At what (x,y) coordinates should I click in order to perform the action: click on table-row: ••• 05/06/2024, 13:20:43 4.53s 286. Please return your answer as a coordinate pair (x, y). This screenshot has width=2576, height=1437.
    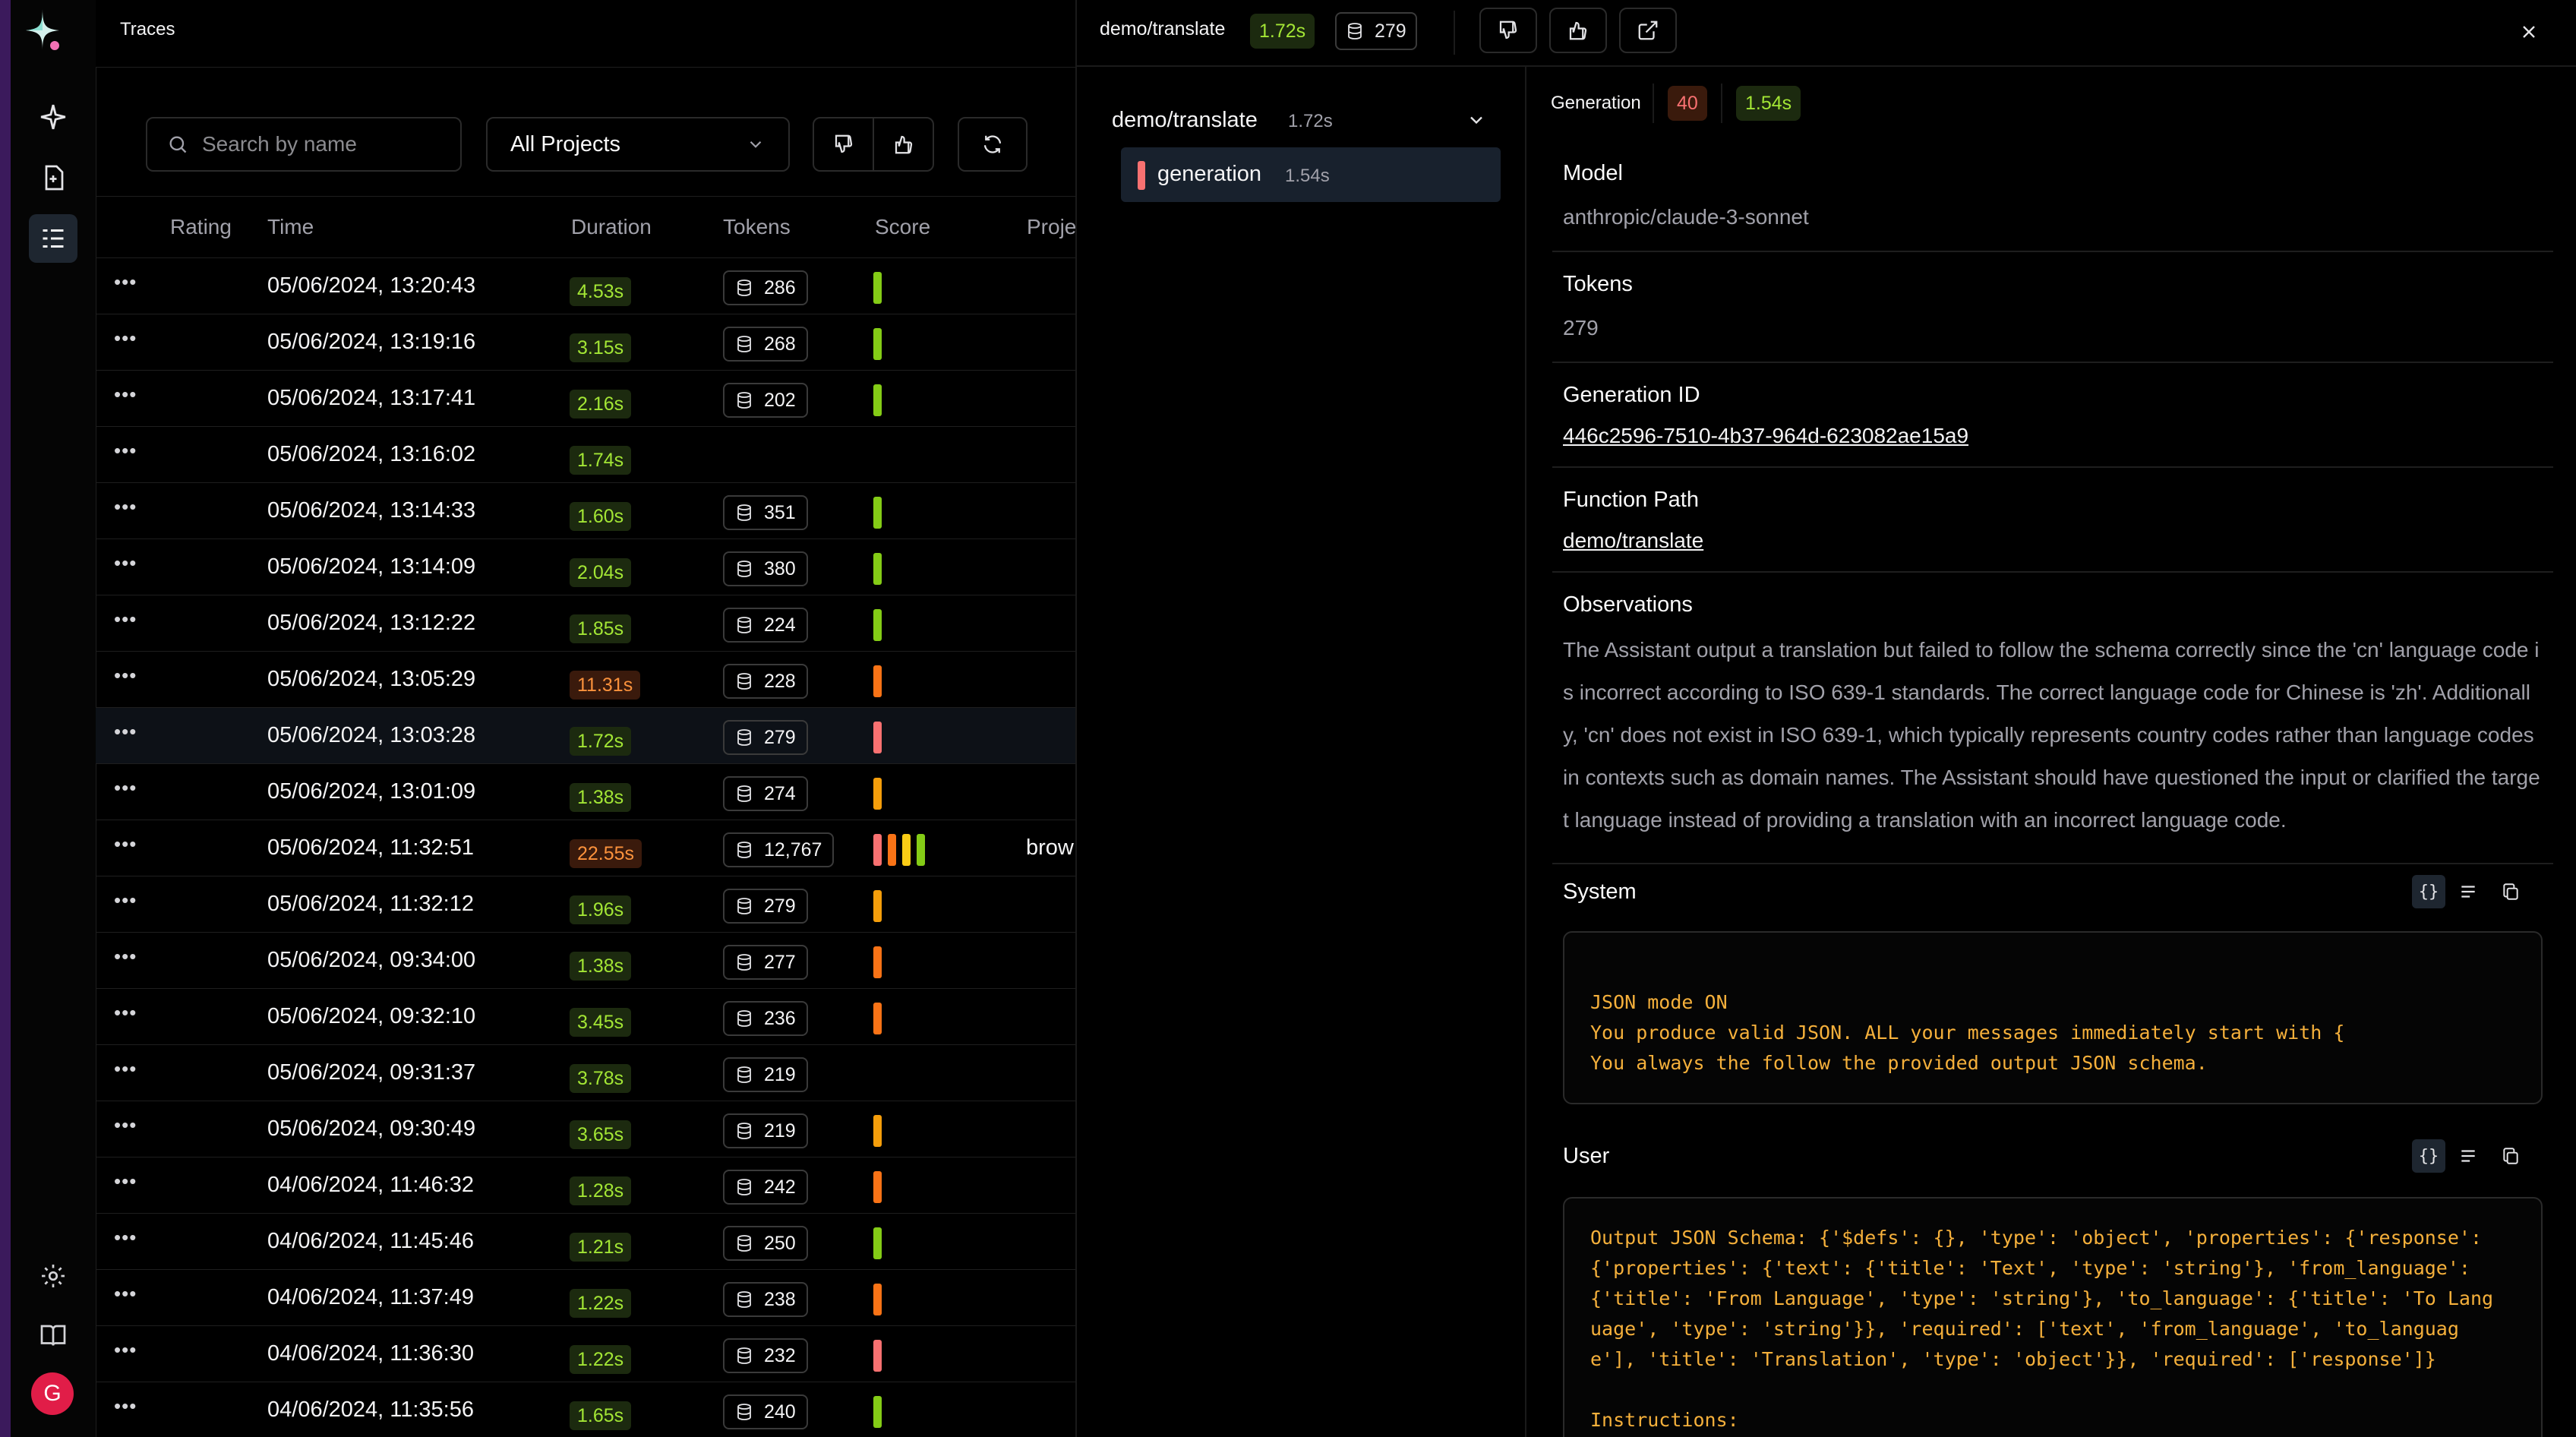
    Looking at the image, I should click on (585, 286).